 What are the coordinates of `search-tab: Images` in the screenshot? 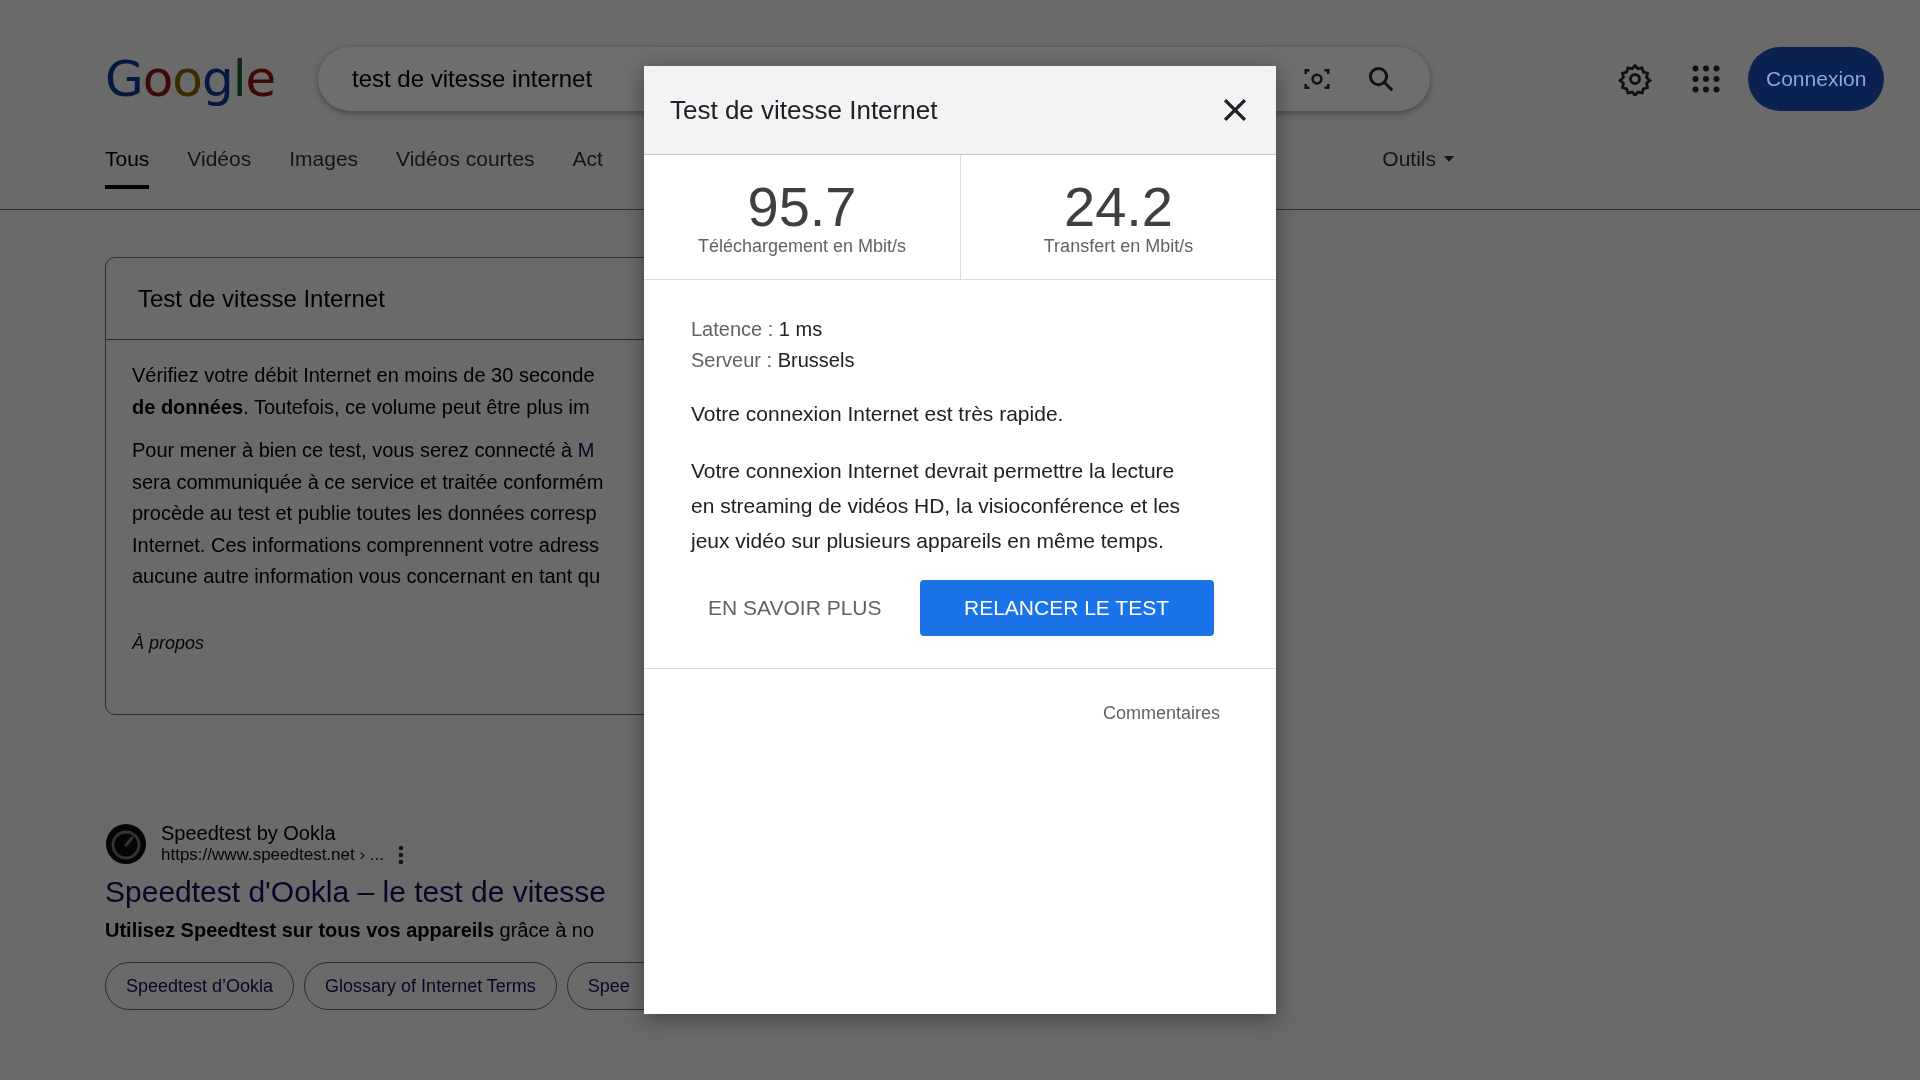 It's located at (324, 167).